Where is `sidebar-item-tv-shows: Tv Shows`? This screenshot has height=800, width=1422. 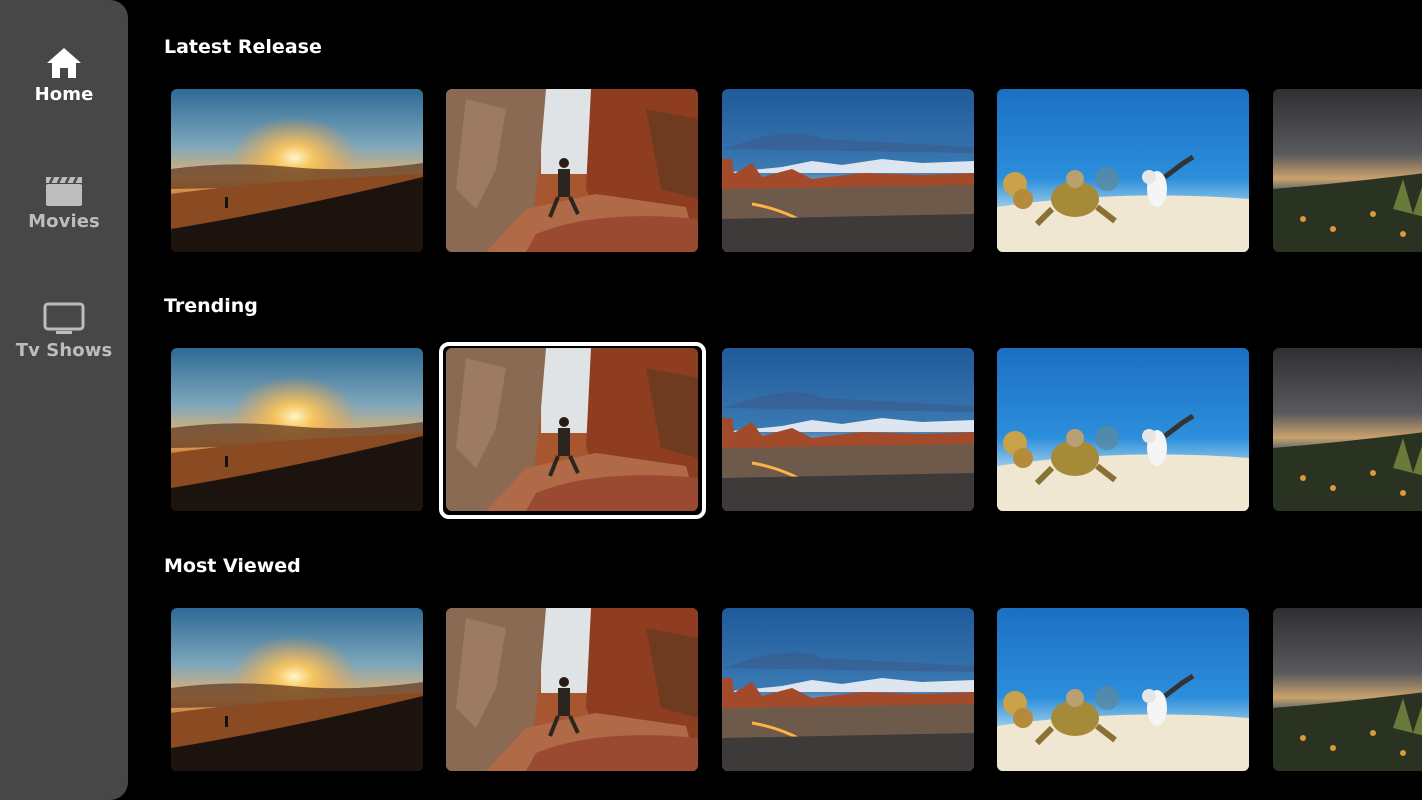 sidebar-item-tv-shows: Tv Shows is located at coordinates (64, 331).